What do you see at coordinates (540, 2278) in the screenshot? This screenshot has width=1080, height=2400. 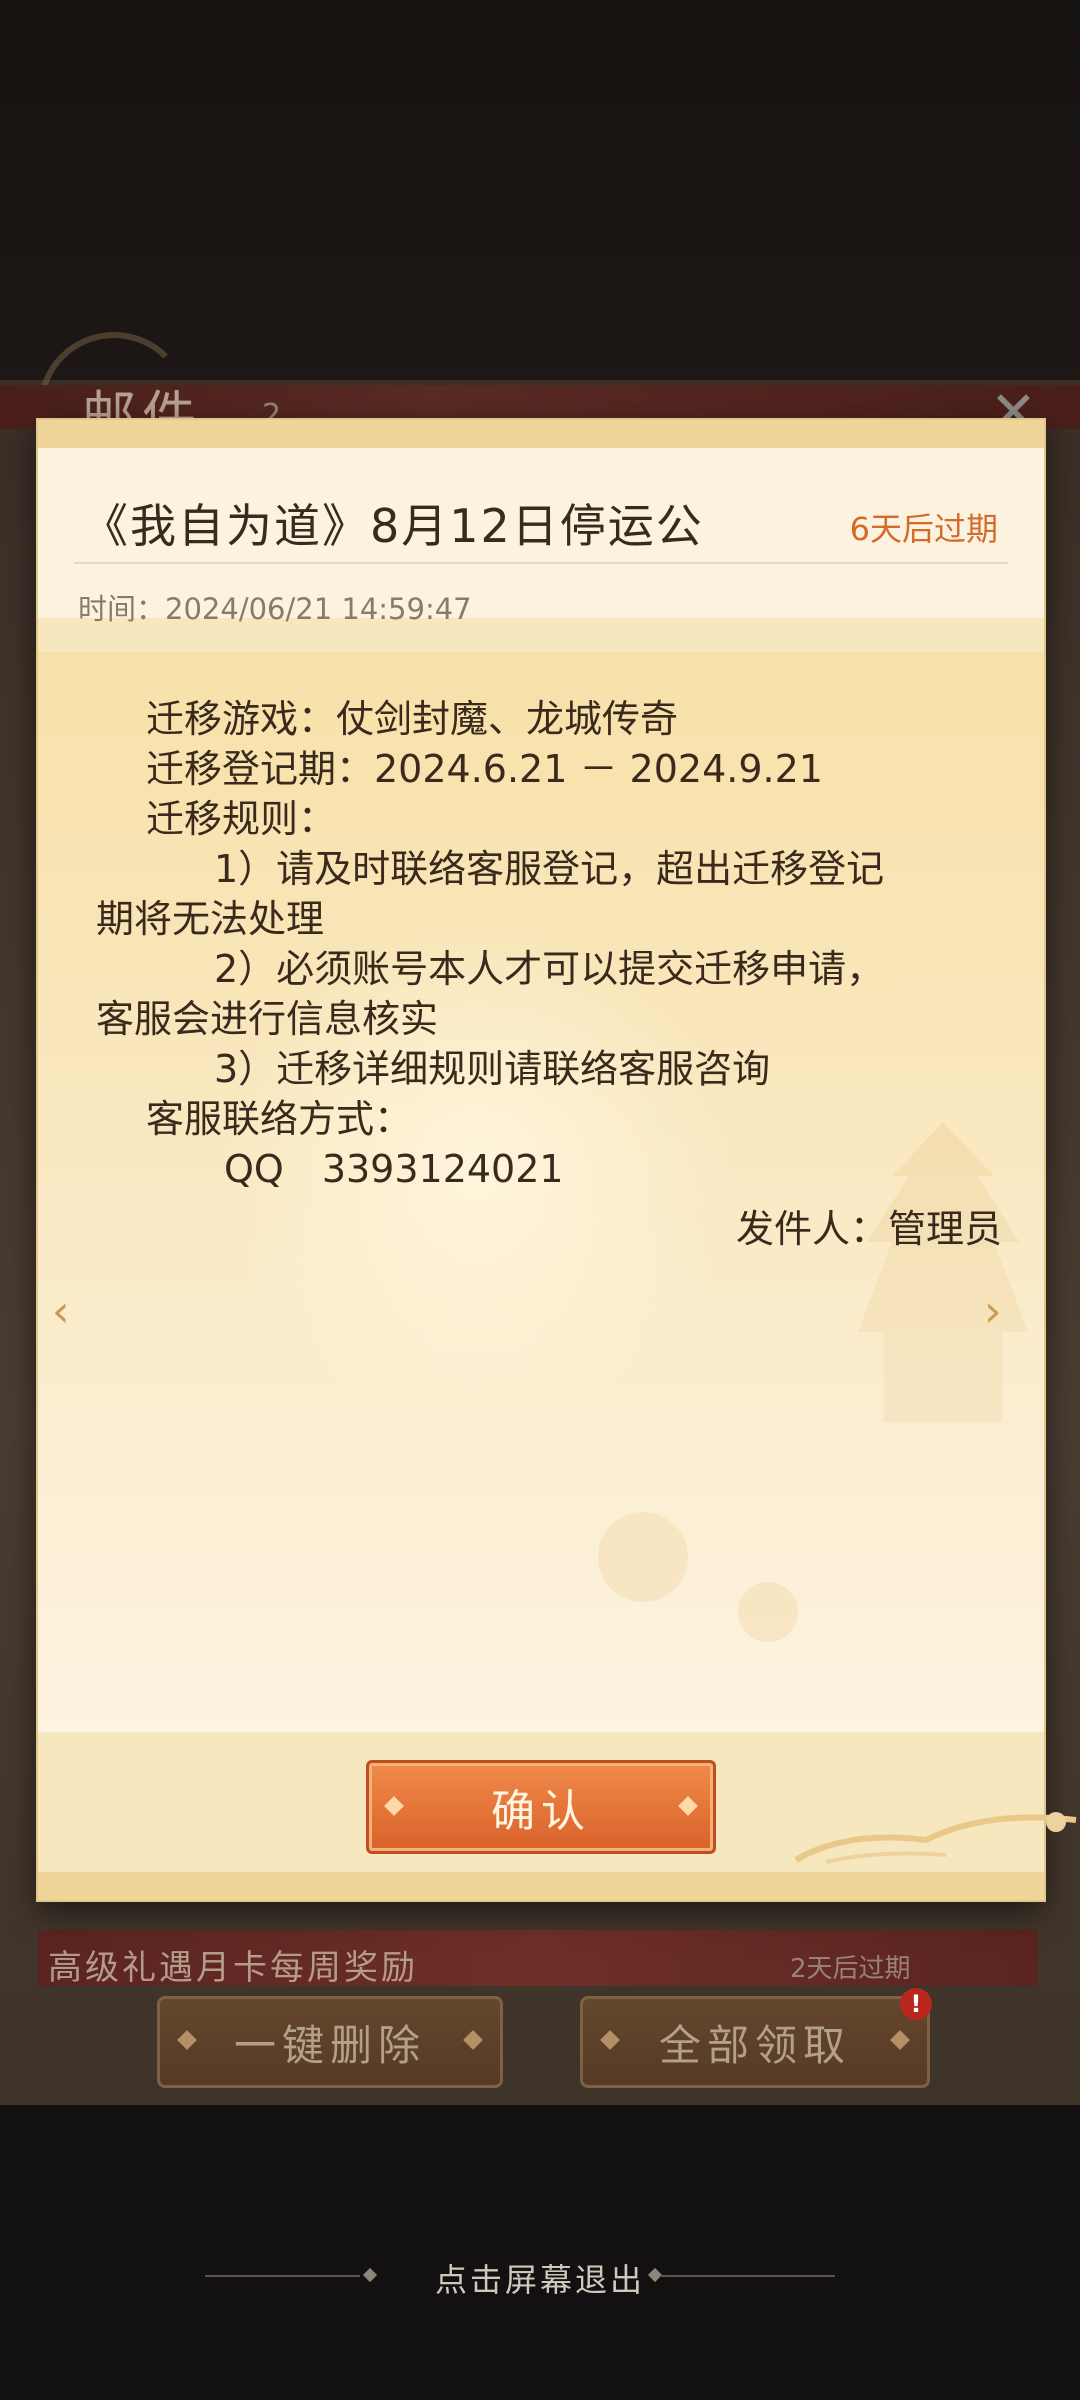 I see `exit-hint: 点击屏幕退出` at bounding box center [540, 2278].